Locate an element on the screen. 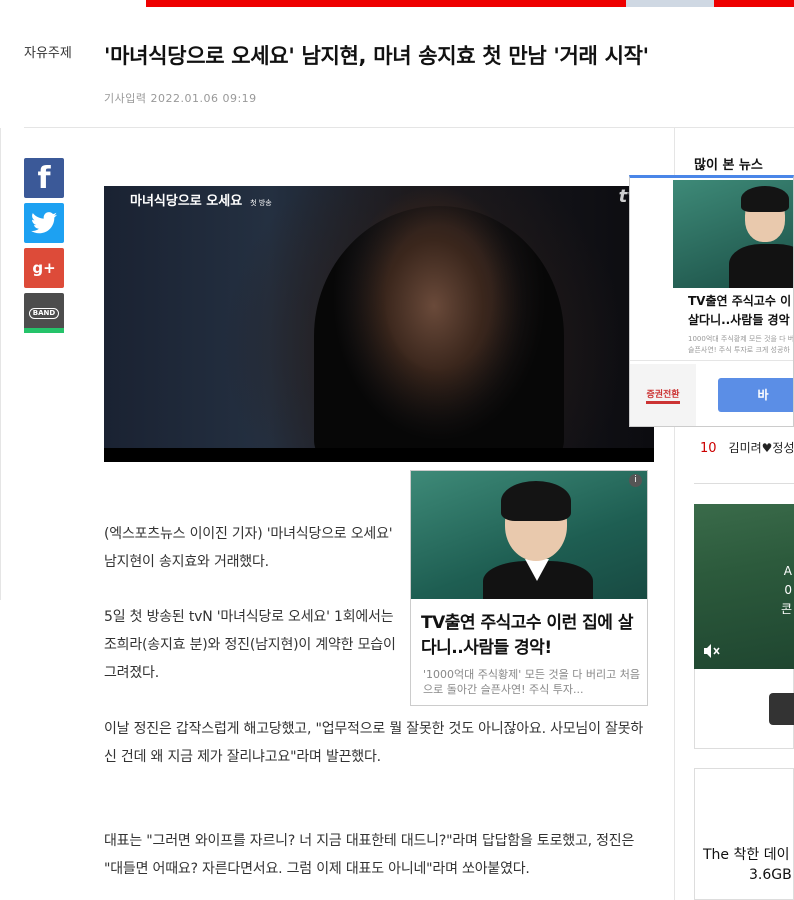 This screenshot has width=794, height=900. band-icon: BAND is located at coordinates (44, 313).